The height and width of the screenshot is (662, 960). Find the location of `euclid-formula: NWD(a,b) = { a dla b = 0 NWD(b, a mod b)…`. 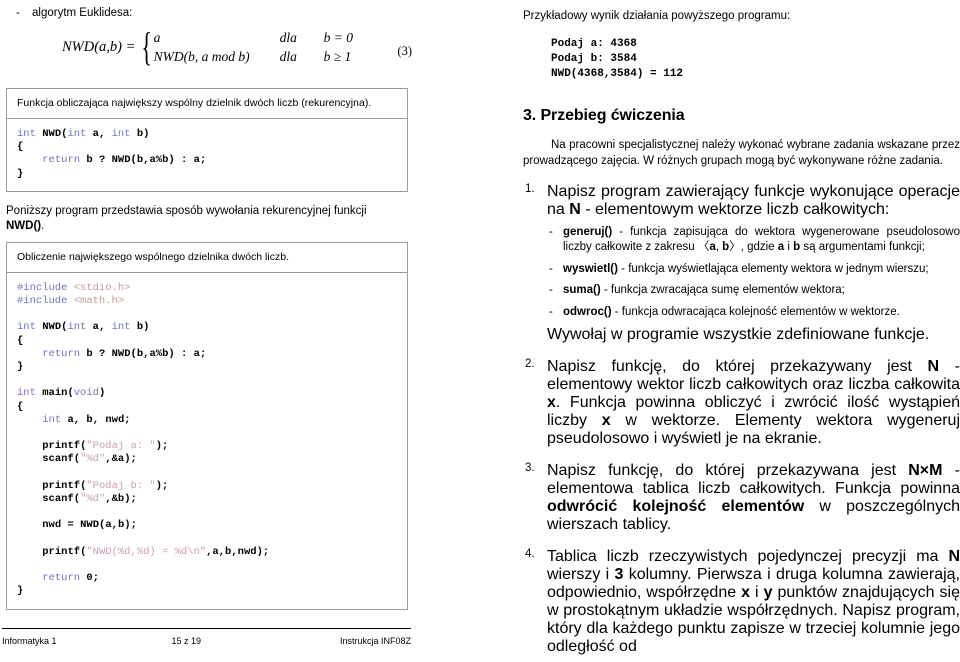

euclid-formula: NWD(a,b) = { a dla b = 0 NWD(b, a mod b)… is located at coordinates (207, 46).